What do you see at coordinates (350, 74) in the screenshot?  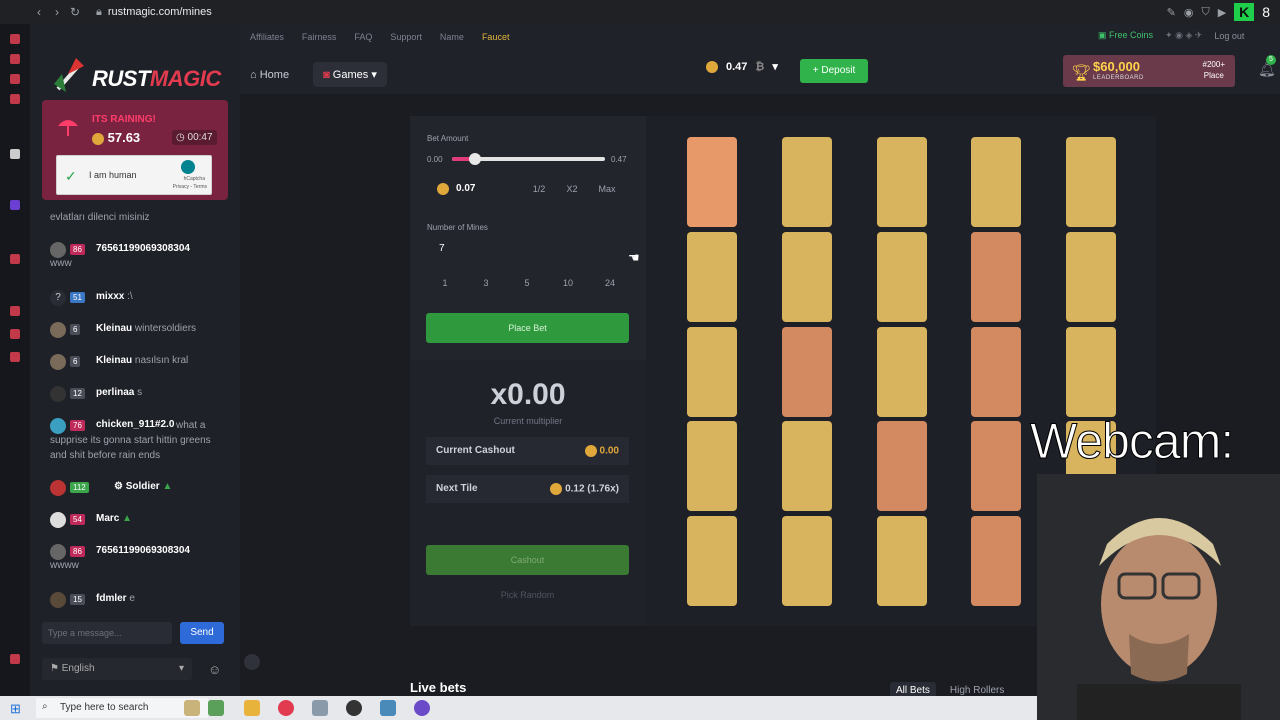 I see `nav-games: ◙ Games ▾` at bounding box center [350, 74].